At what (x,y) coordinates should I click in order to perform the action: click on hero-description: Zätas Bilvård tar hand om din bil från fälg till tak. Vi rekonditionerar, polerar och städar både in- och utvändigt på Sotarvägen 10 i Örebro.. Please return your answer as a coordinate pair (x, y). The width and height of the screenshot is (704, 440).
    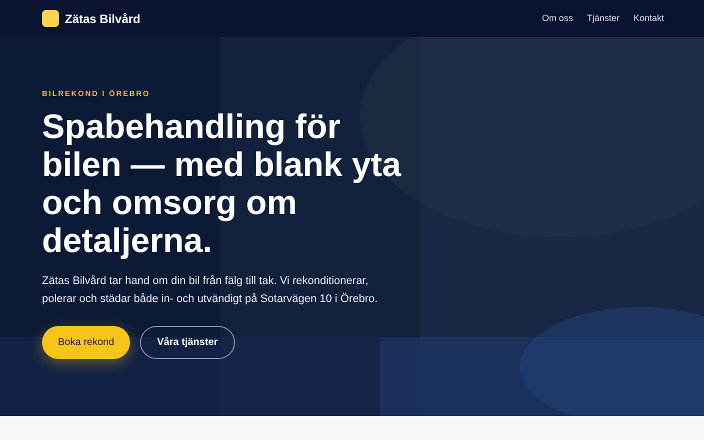
    Looking at the image, I should click on (210, 290).